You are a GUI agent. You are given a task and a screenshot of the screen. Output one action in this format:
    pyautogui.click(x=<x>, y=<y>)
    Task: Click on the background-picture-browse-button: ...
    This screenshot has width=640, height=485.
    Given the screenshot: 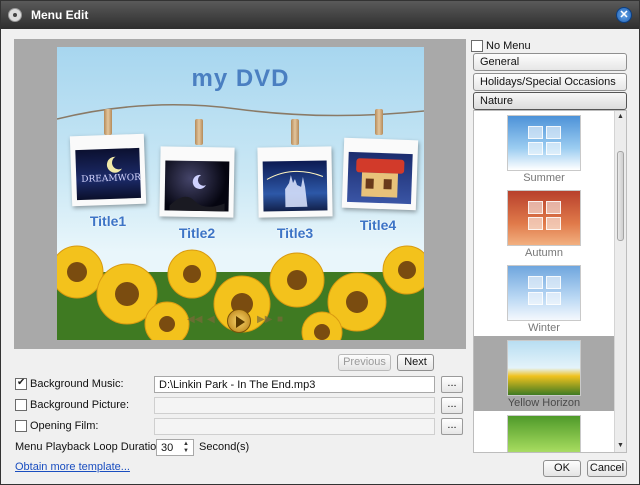 What is the action you would take?
    pyautogui.click(x=452, y=405)
    